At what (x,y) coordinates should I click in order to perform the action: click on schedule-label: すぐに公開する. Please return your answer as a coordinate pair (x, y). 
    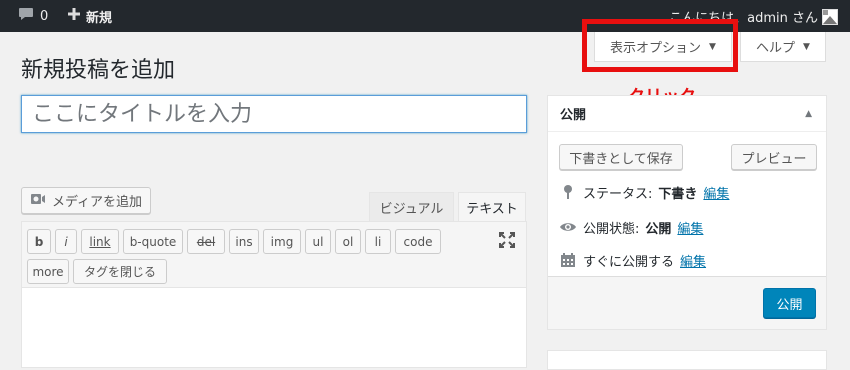
    Looking at the image, I should click on (629, 262).